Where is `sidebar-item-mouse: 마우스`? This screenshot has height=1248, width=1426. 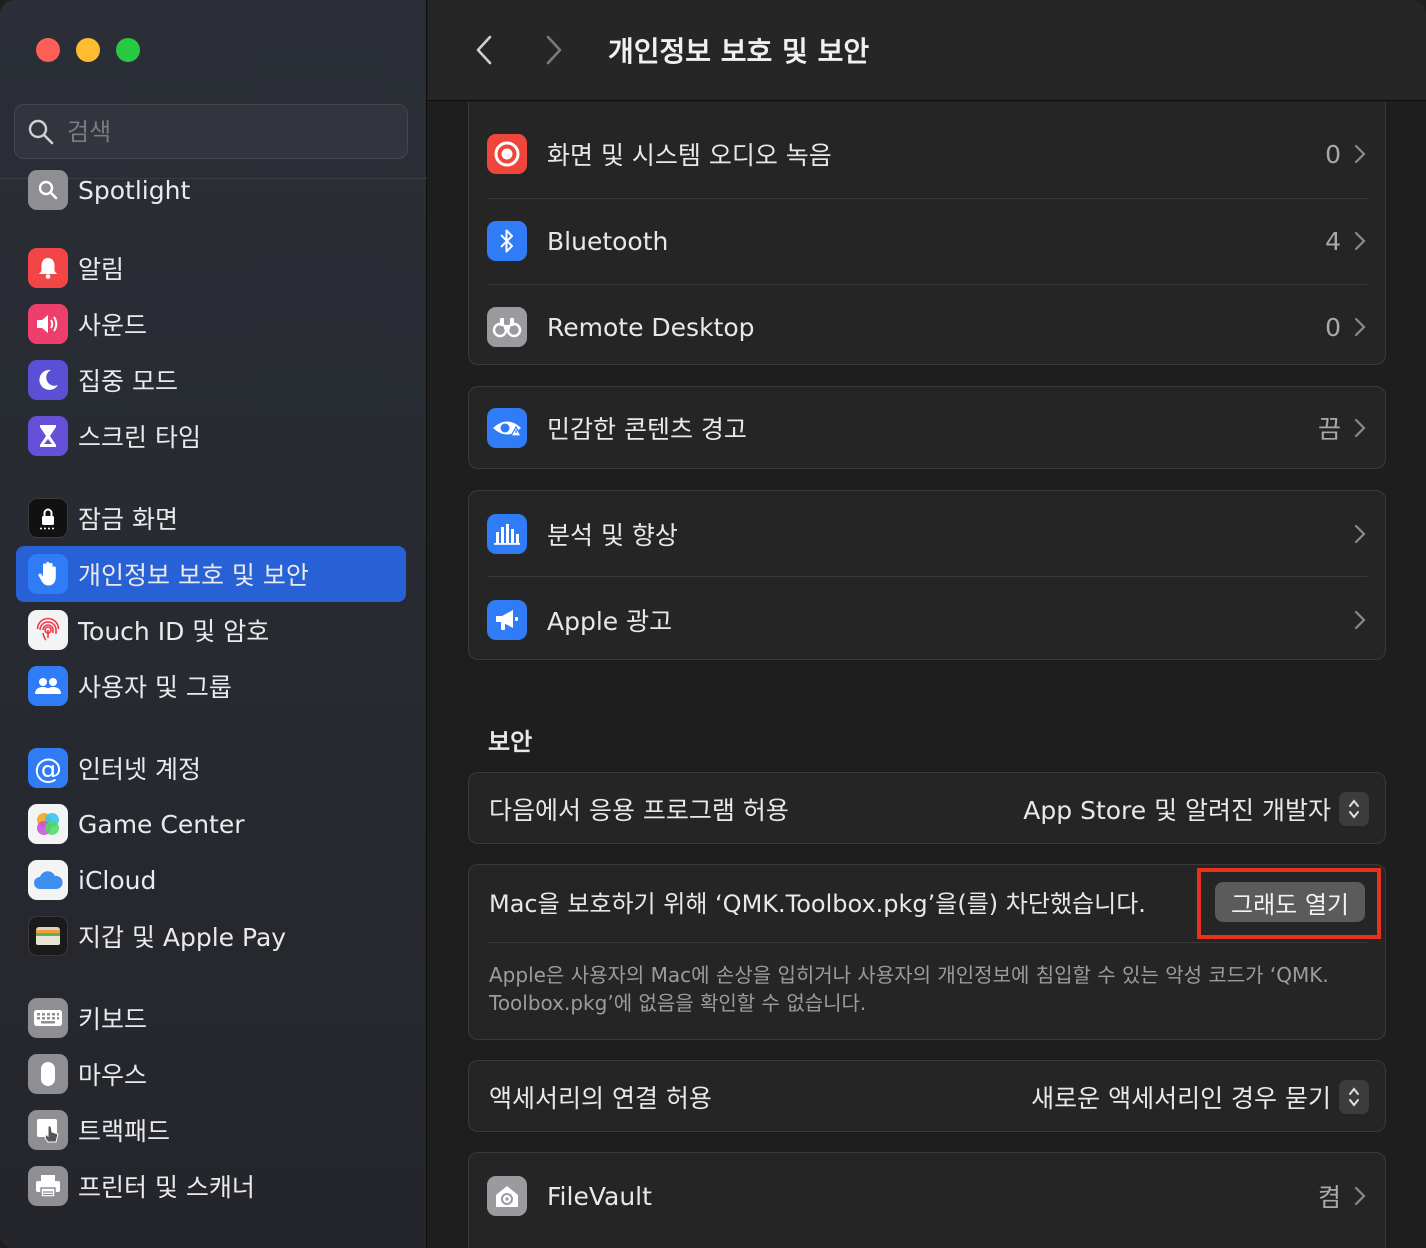
sidebar-item-mouse: 마우스 is located at coordinates (211, 1074).